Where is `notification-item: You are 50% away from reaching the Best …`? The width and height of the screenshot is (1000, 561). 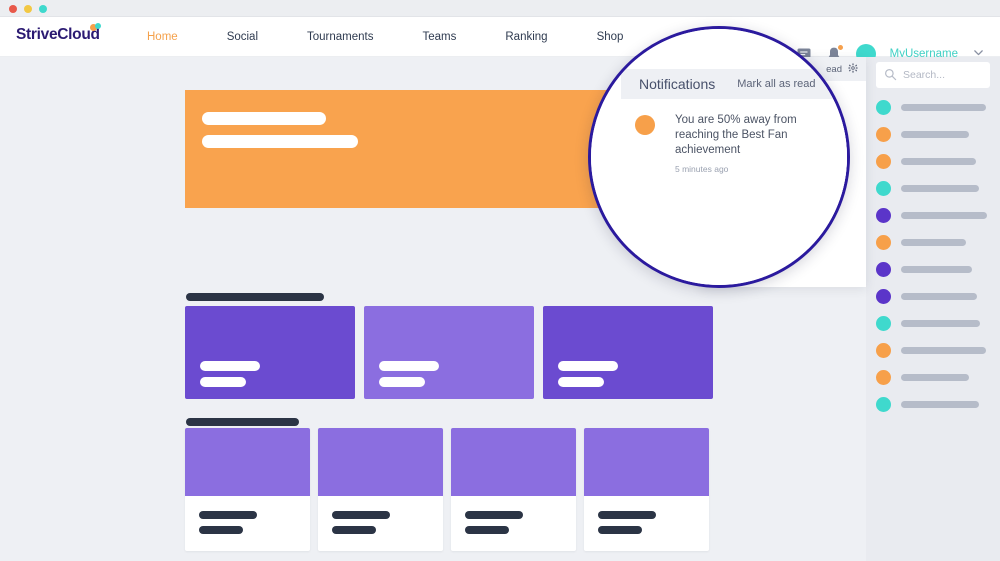
notification-item: You are 50% away from reaching the Best … is located at coordinates (734, 141).